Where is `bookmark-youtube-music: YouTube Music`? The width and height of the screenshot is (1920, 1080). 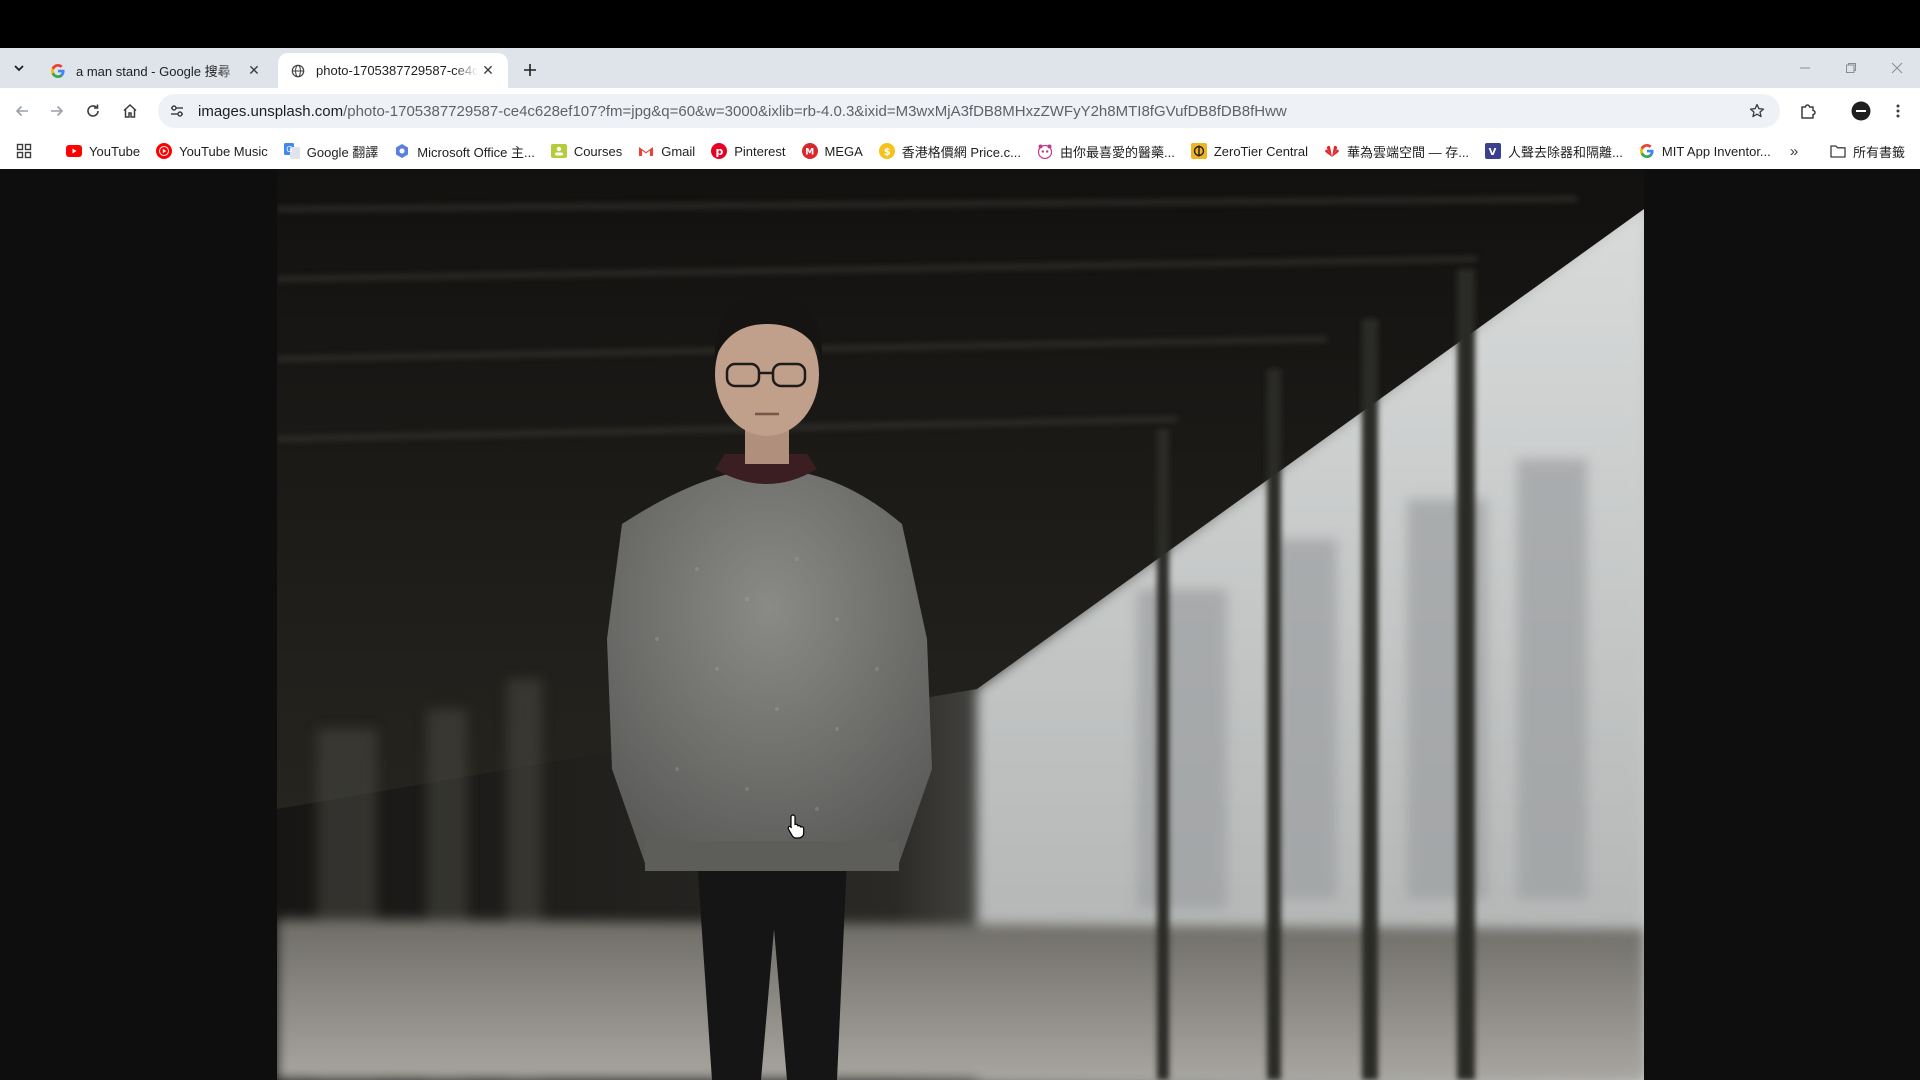
bookmark-youtube-music: YouTube Music is located at coordinates (212, 151).